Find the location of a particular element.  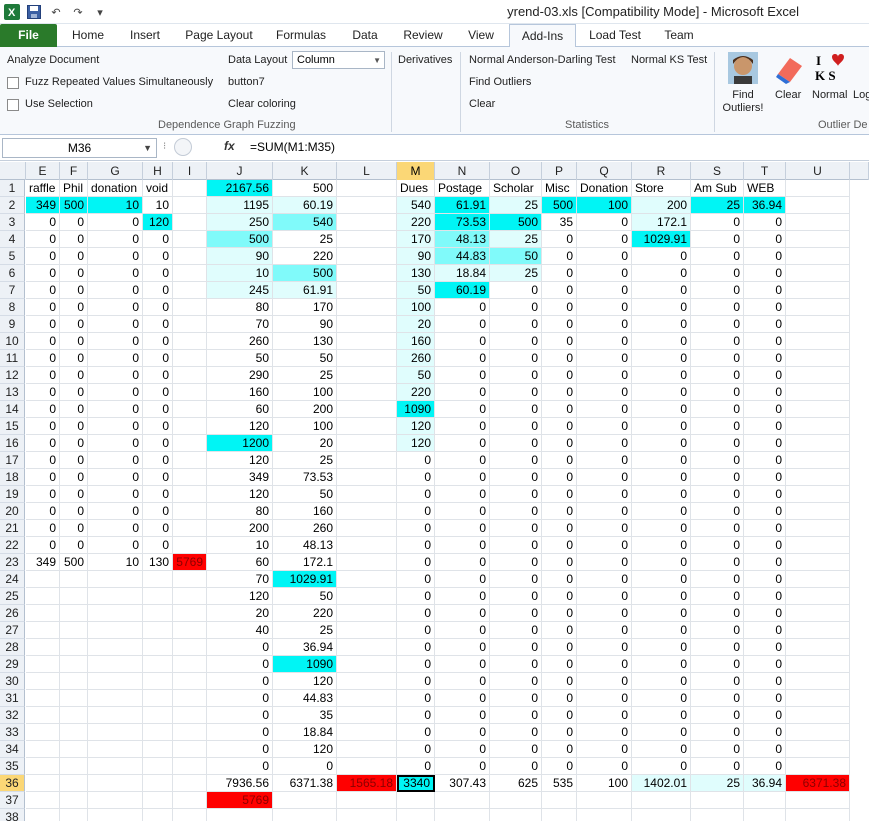

cell-H5: 0 is located at coordinates (158, 256).